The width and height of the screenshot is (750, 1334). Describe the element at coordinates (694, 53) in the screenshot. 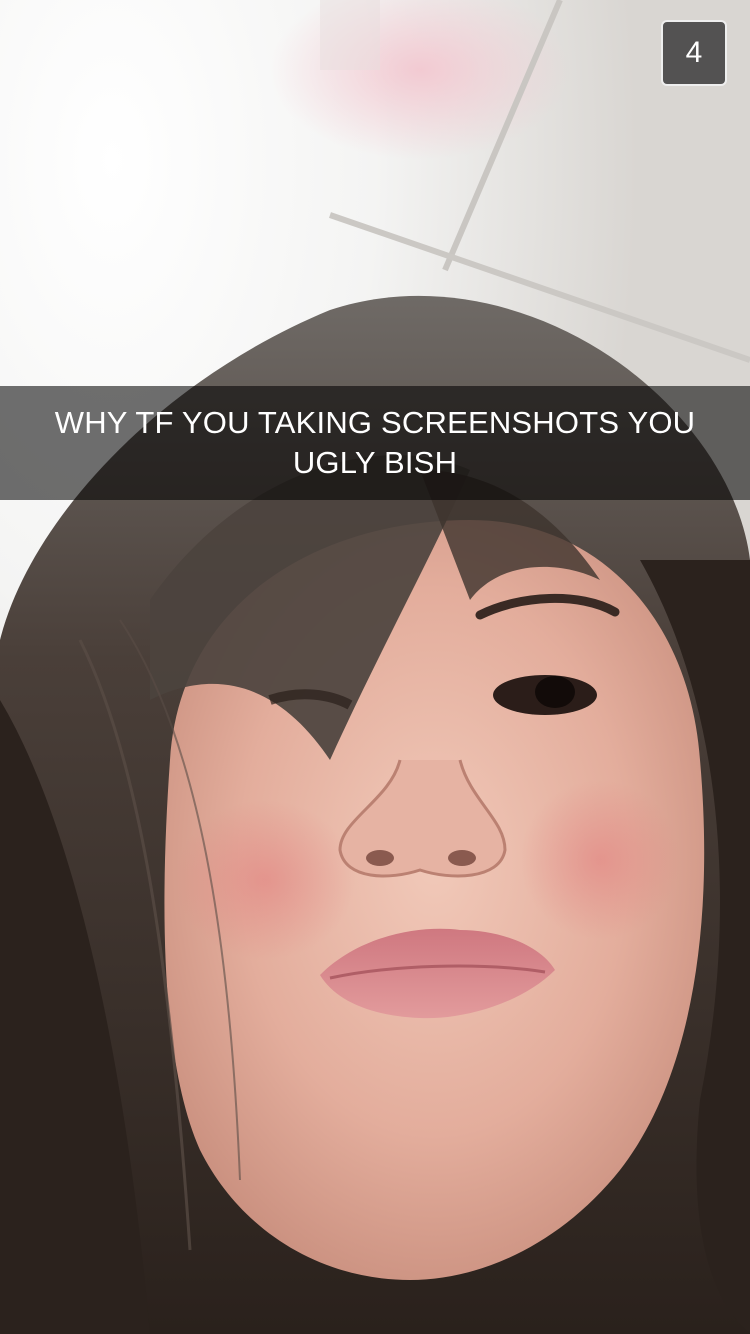

I see `countdown-timer-icon: 4` at that location.